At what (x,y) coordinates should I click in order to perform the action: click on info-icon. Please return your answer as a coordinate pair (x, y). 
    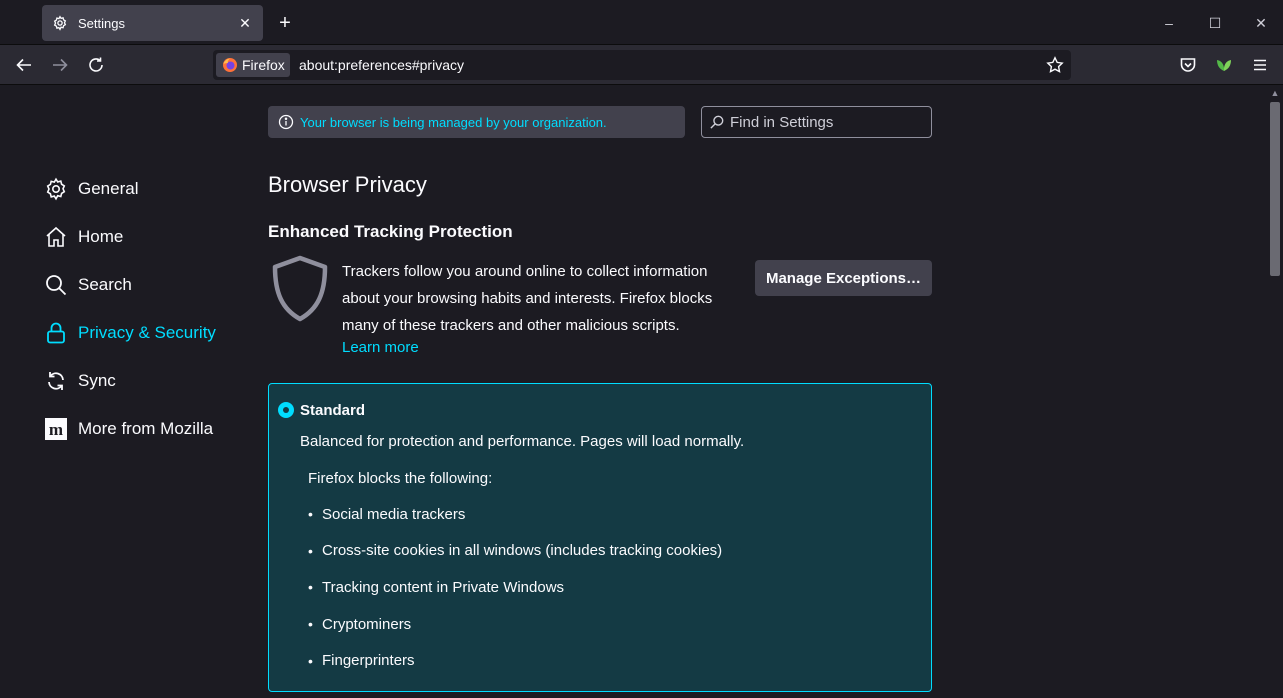
    Looking at the image, I should click on (286, 122).